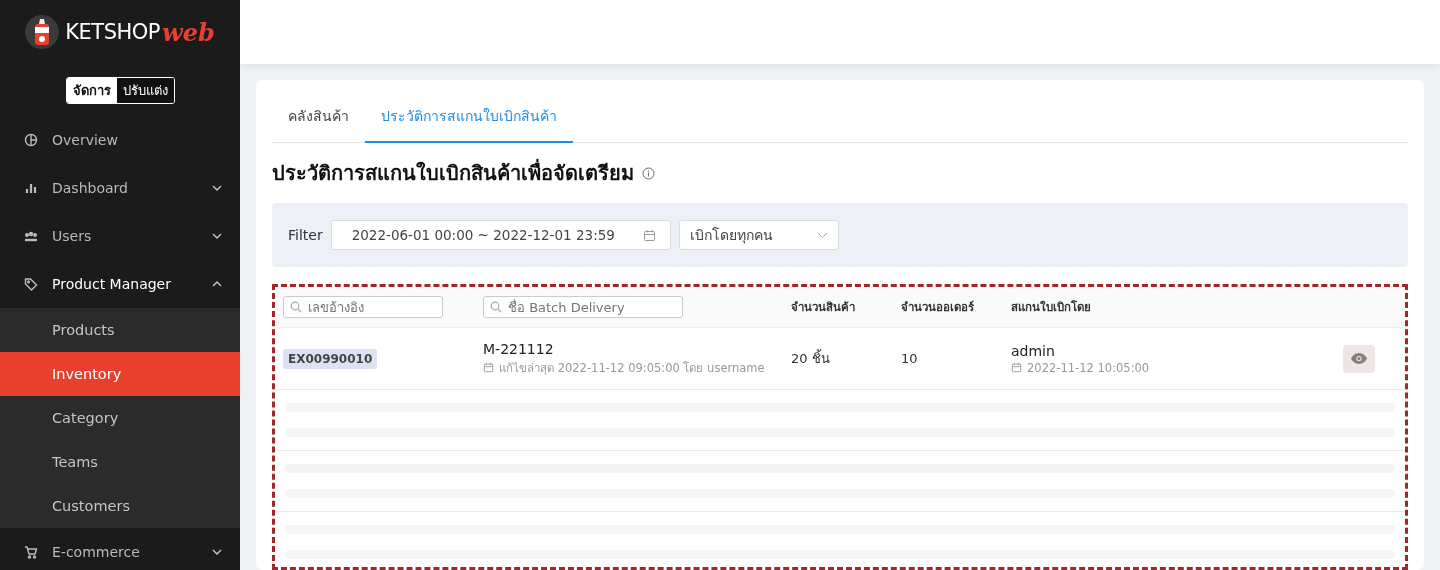  I want to click on reference-search-field: เลขอ้างอิง, so click(363, 307).